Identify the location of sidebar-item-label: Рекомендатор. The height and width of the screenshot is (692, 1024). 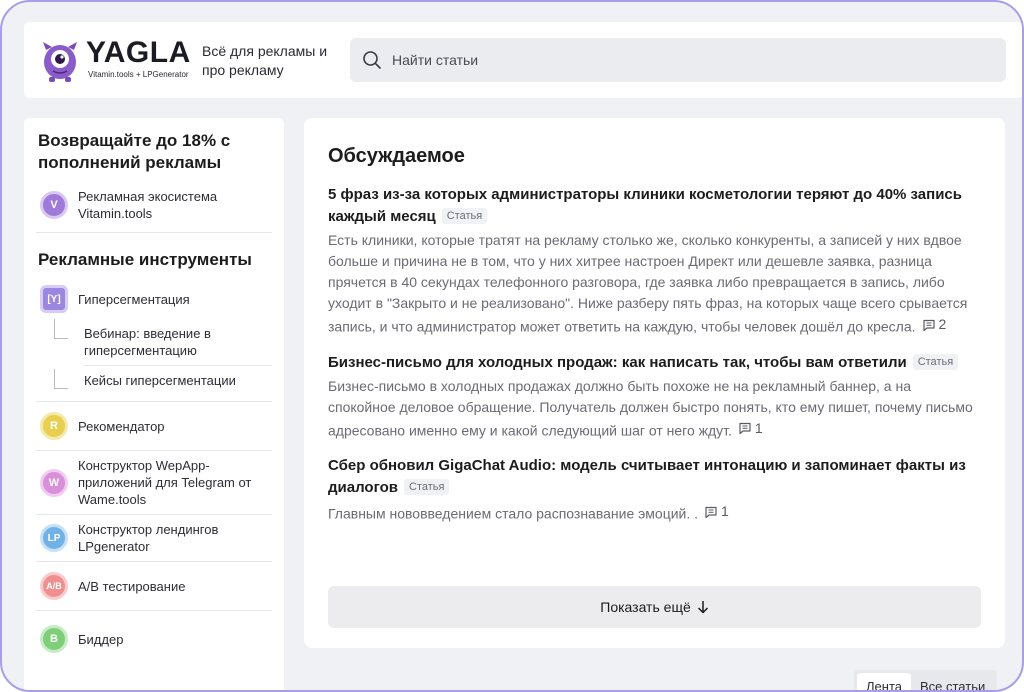
(121, 426).